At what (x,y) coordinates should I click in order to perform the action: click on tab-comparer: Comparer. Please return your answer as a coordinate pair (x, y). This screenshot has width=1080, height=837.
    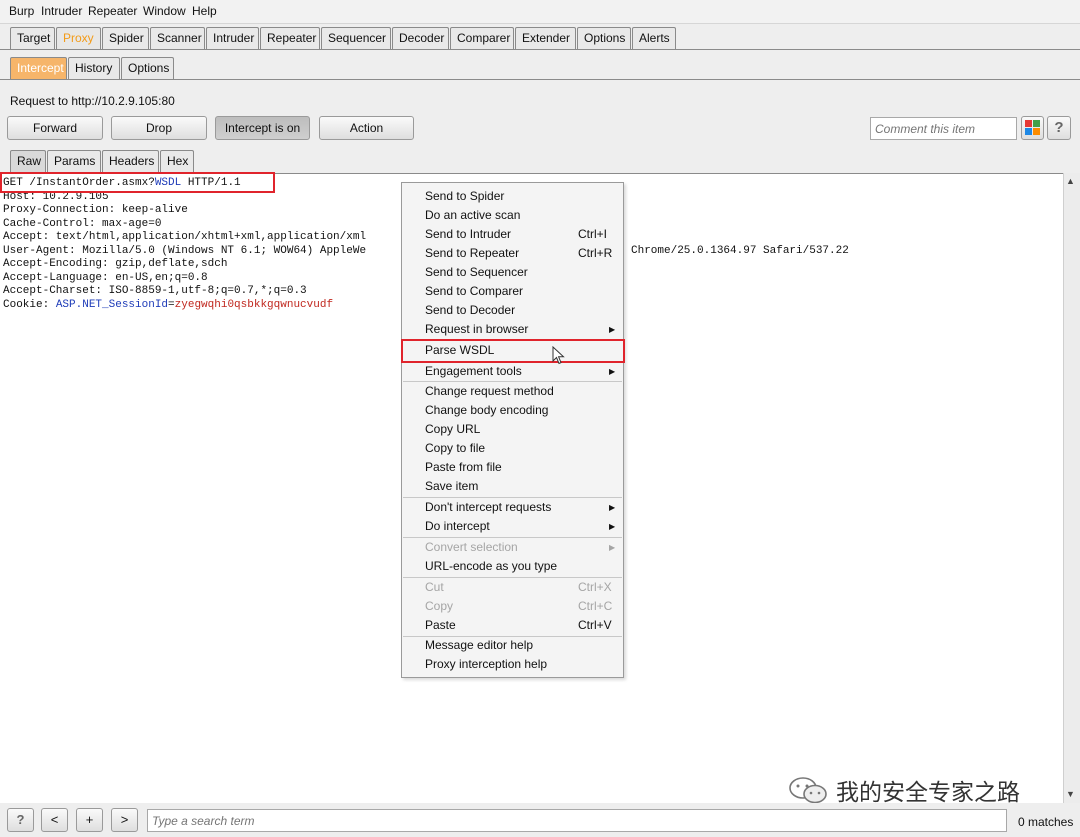
    Looking at the image, I should click on (482, 38).